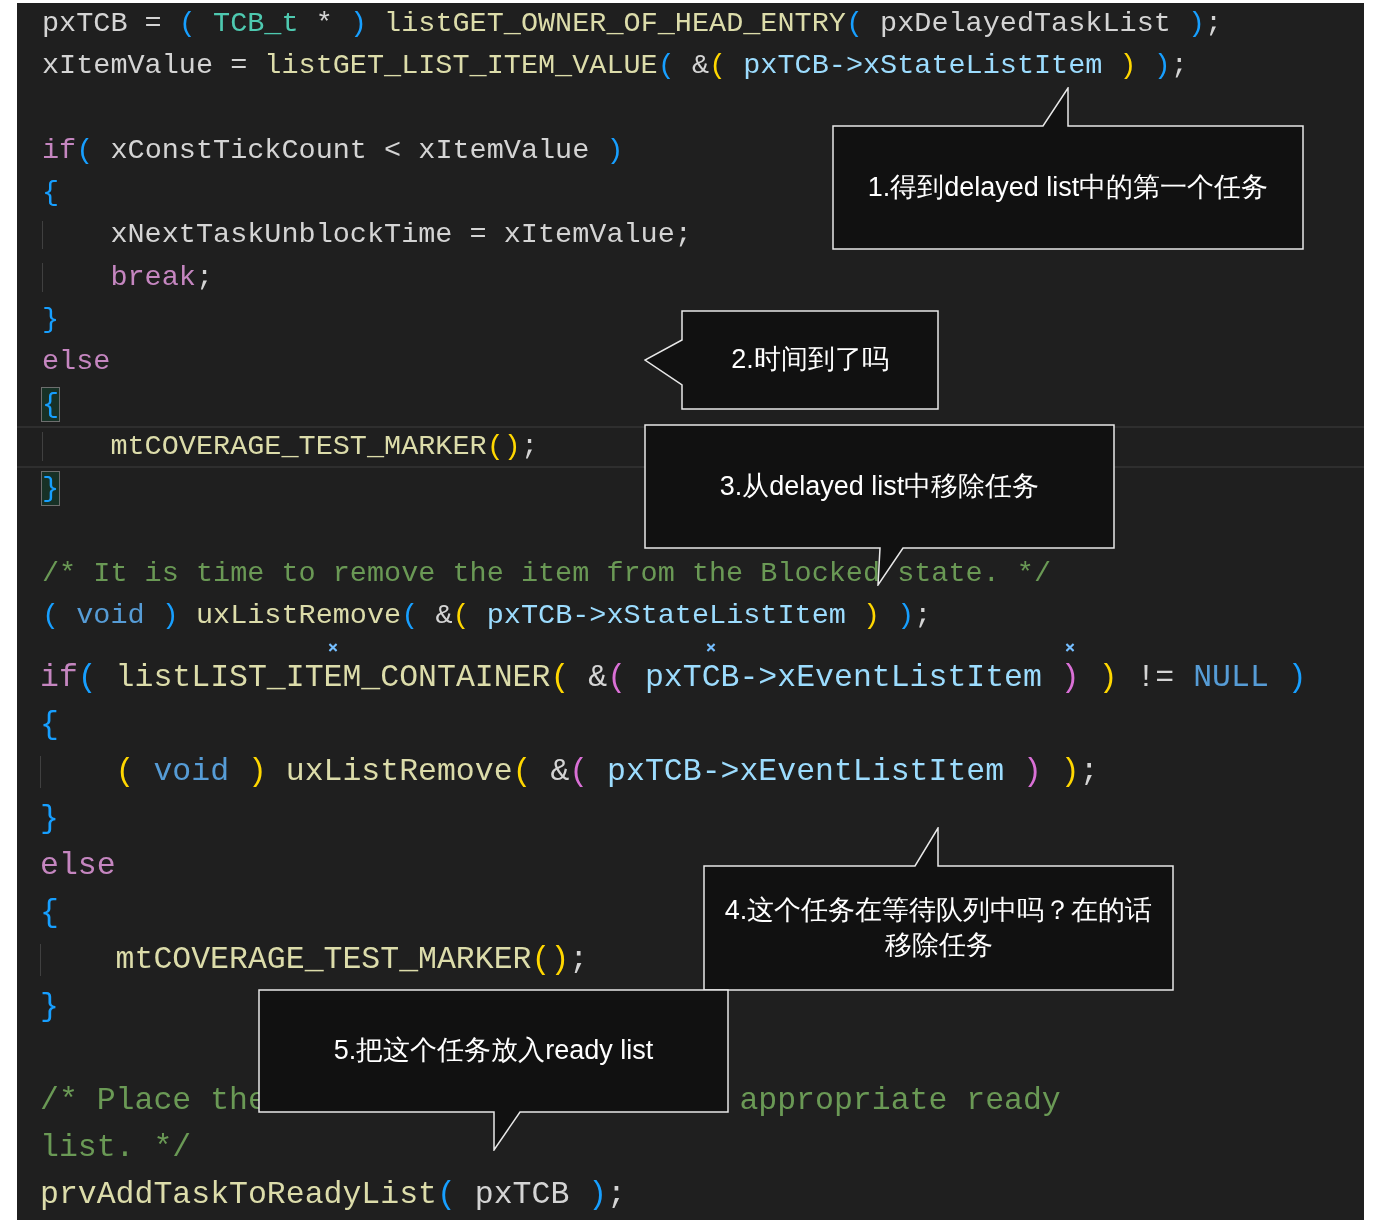 The height and width of the screenshot is (1228, 1378). Describe the element at coordinates (938, 927) in the screenshot. I see `callout-text: 4.这个任务在等待队列中吗？在的话移除任务` at that location.